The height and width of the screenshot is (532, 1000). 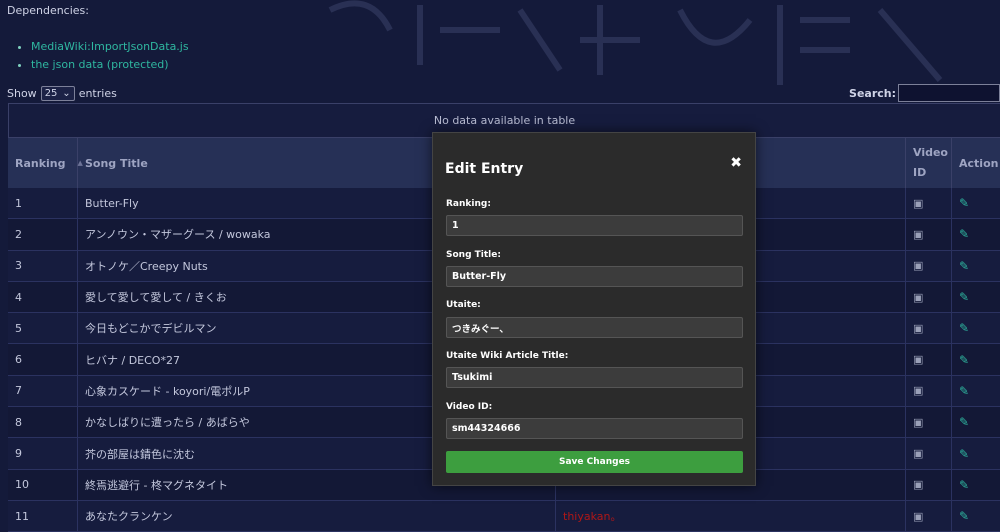 I want to click on wiki-article-title-field: Tsukimi, so click(x=594, y=377).